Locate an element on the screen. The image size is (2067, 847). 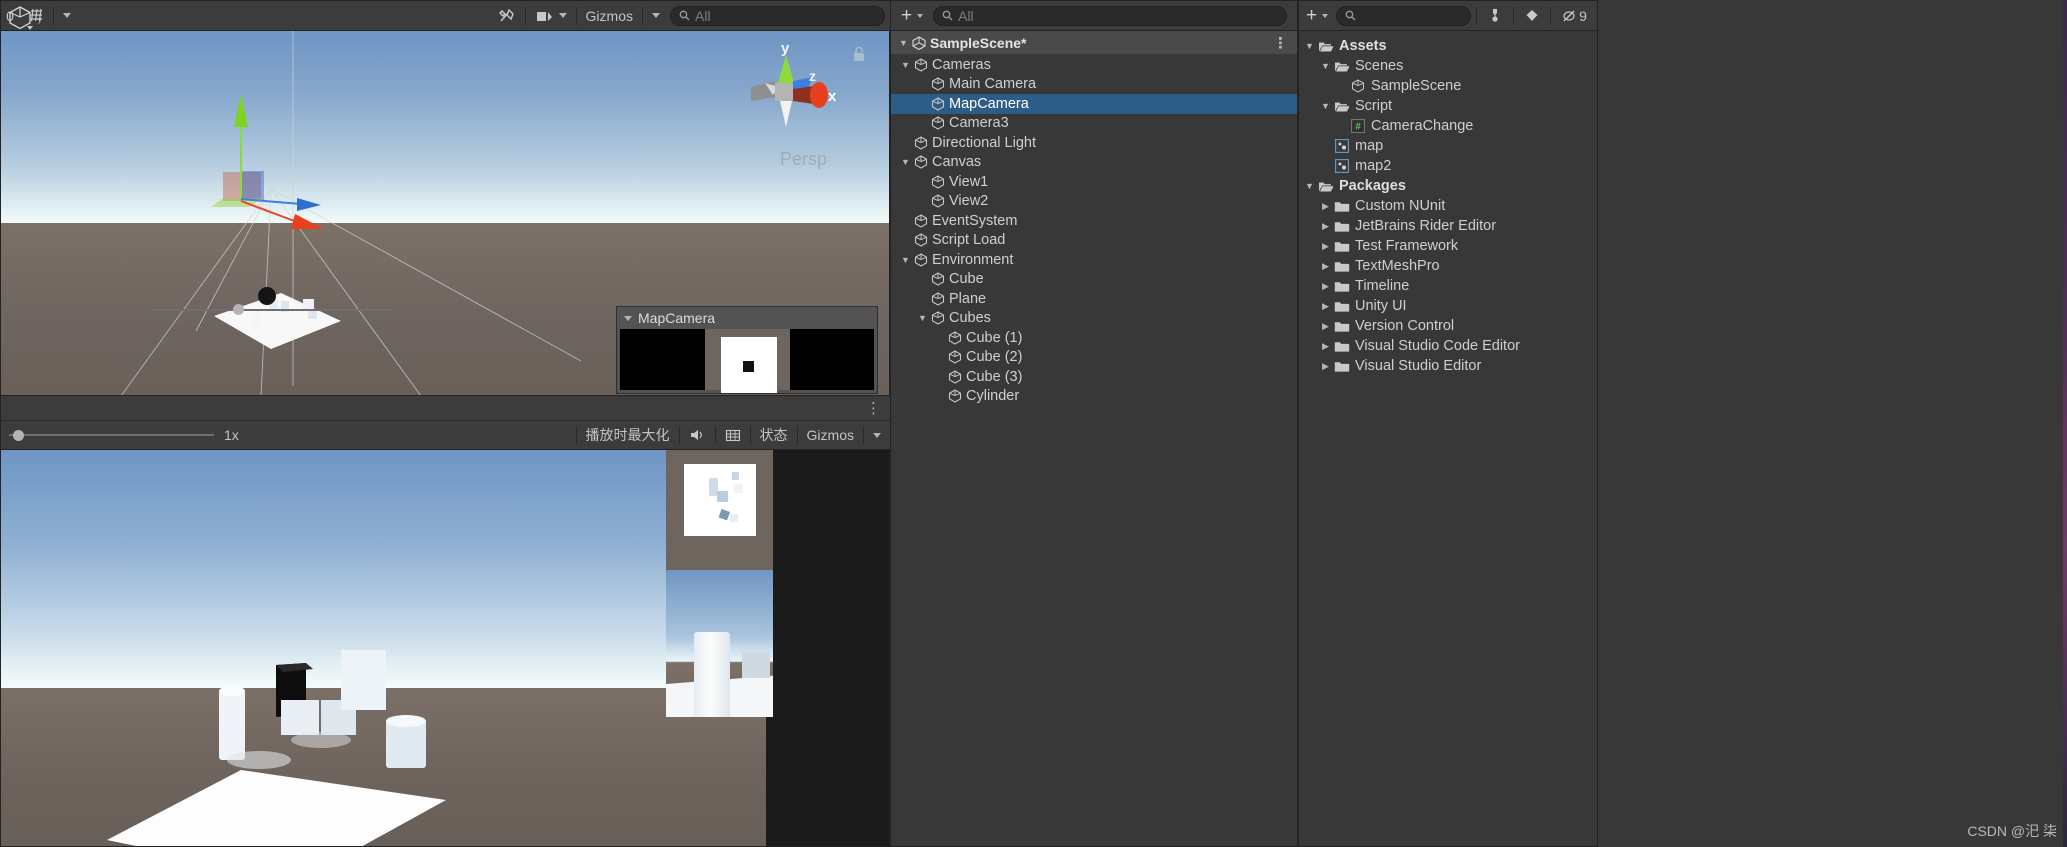
project-item-visual-studio-code-editor: ▶ Visual Studio Code Editor is located at coordinates (1448, 346).